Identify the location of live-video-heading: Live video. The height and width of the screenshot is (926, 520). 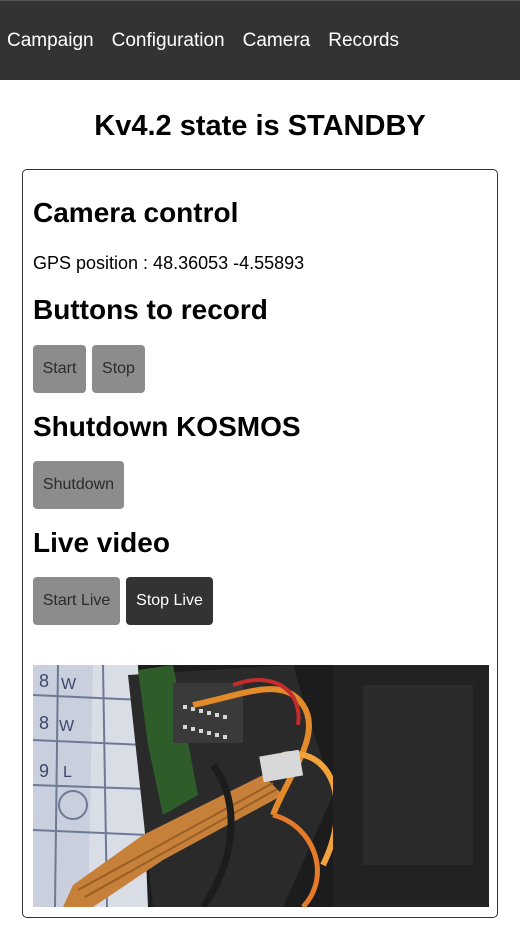
(101, 542).